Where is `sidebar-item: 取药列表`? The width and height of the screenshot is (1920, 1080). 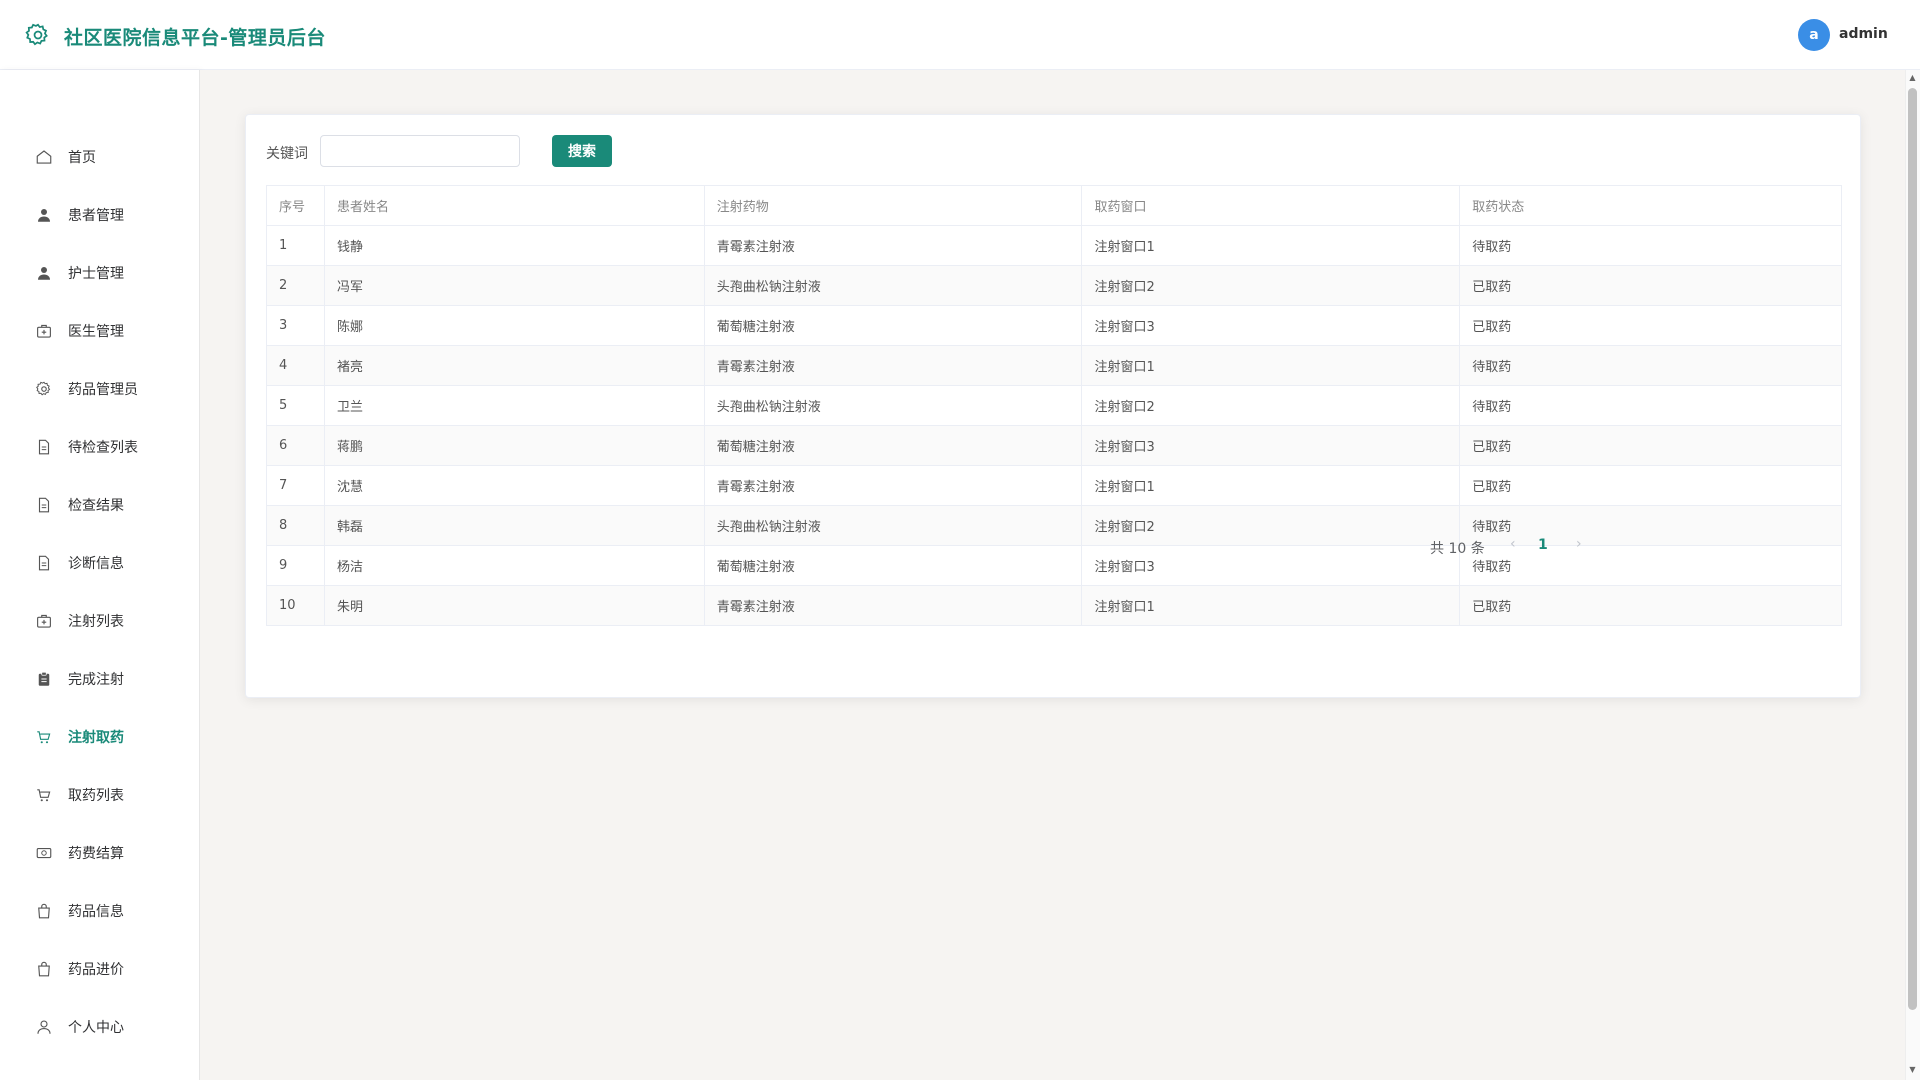
sidebar-item: 取药列表 is located at coordinates (99, 795).